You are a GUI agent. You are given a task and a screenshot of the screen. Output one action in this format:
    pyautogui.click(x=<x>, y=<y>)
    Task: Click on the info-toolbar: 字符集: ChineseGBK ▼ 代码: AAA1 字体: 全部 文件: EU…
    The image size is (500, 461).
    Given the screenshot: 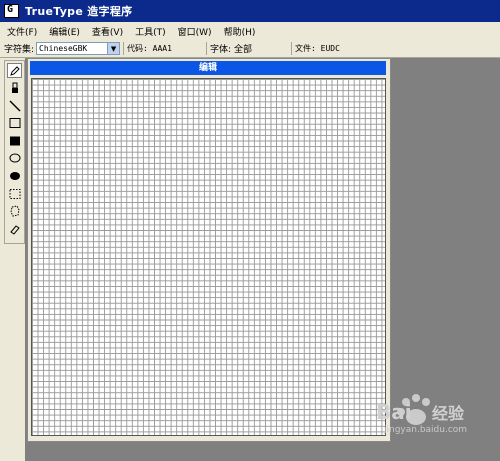 What is the action you would take?
    pyautogui.click(x=250, y=49)
    